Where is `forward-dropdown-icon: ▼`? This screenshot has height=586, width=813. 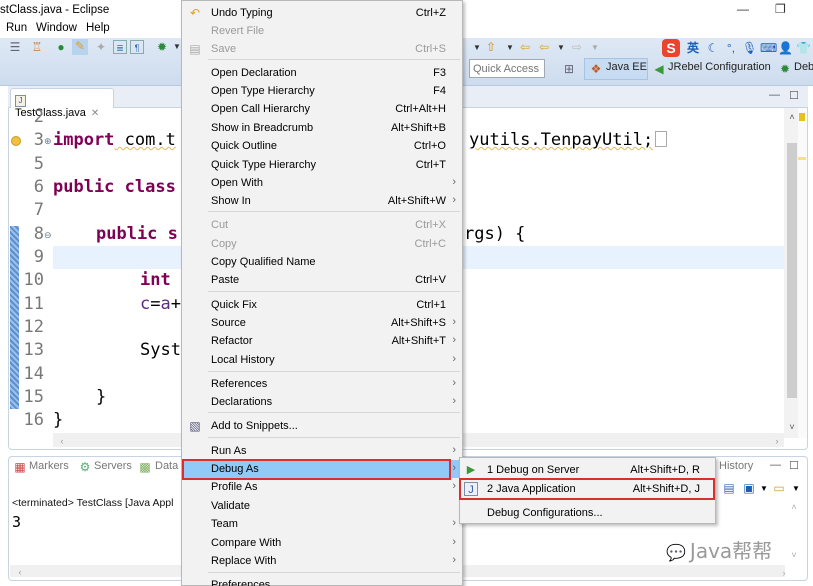 forward-dropdown-icon: ▼ is located at coordinates (595, 48).